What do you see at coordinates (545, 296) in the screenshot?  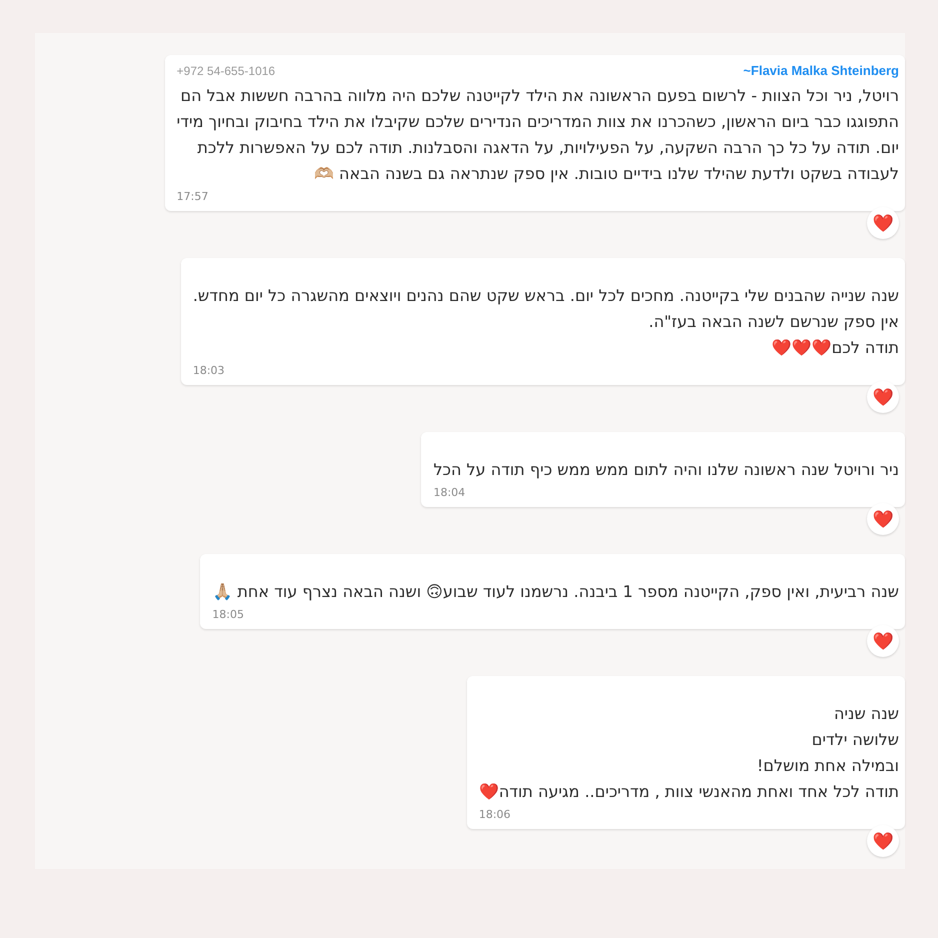 I see `message-text: שנה שנייה שהבנים שלי בקייטנה. מחכים לכל יום. בראש שקט שהם נהנים ויוצאים מהשגרה כל יום מחדש.` at bounding box center [545, 296].